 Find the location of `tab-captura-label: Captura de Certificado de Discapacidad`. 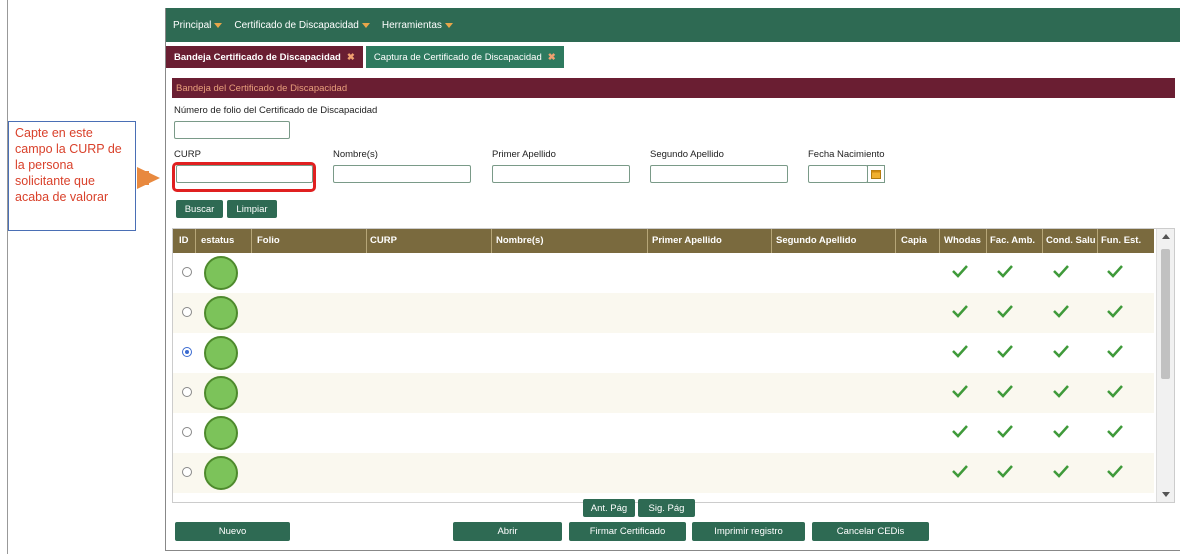

tab-captura-label: Captura de Certificado de Discapacidad is located at coordinates (457, 57).